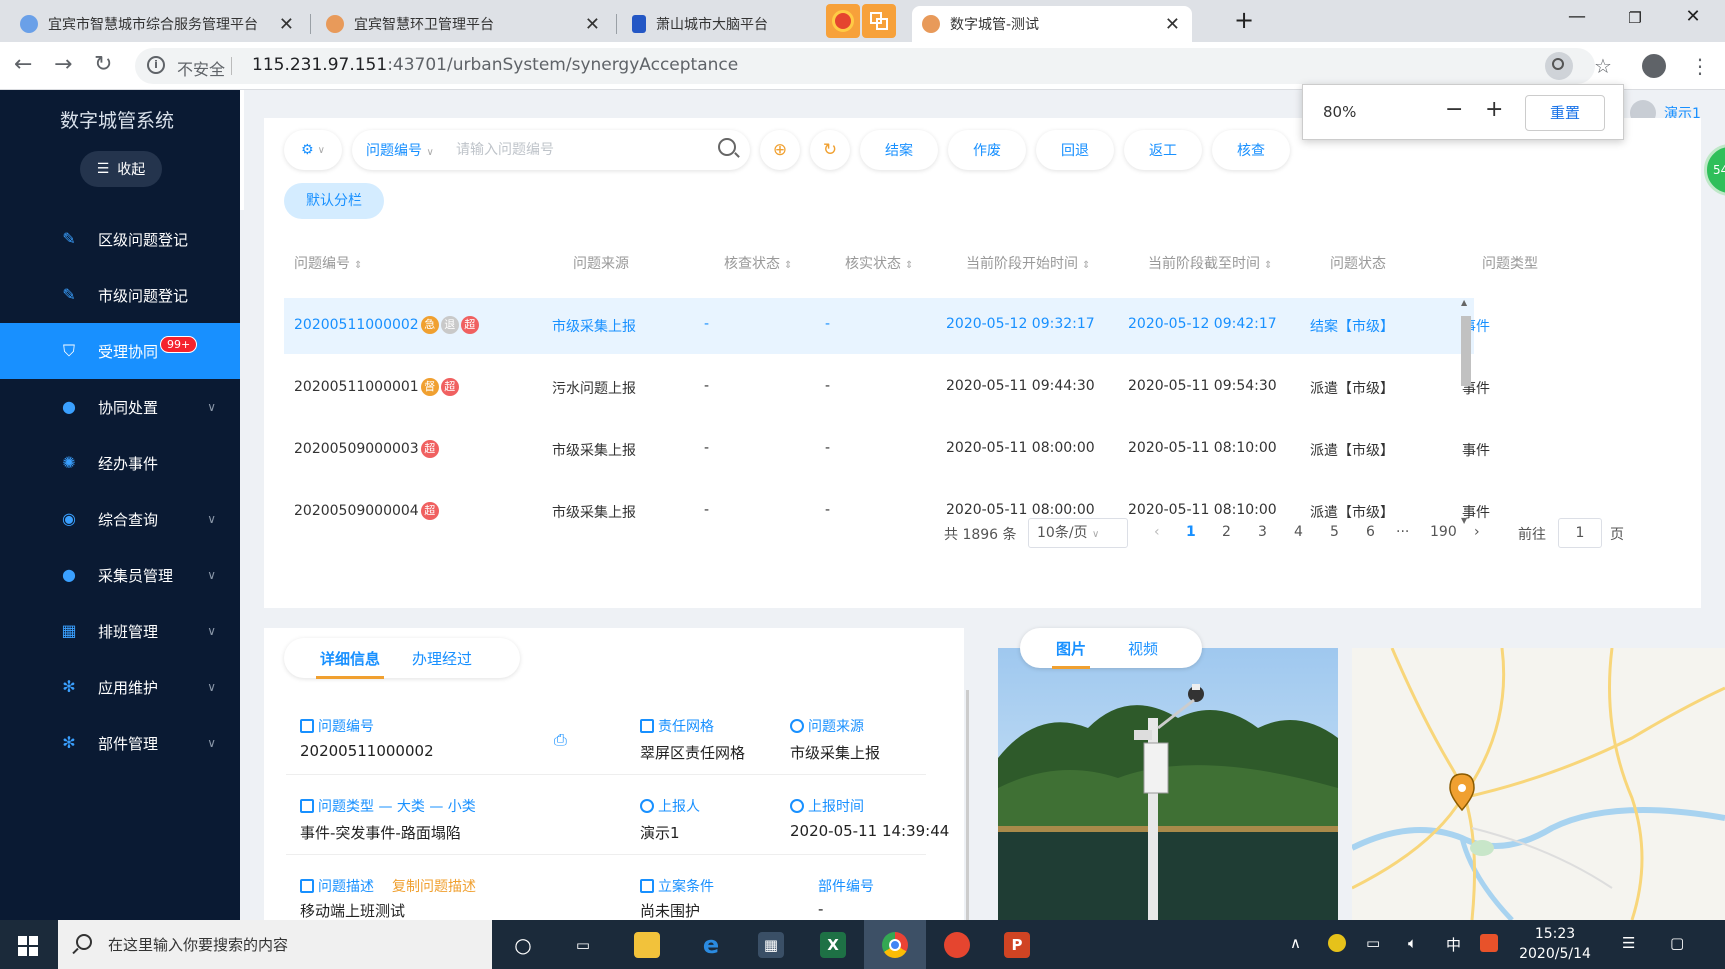  Describe the element at coordinates (1295, 943) in the screenshot. I see `tray-expand-icon: ∧` at that location.